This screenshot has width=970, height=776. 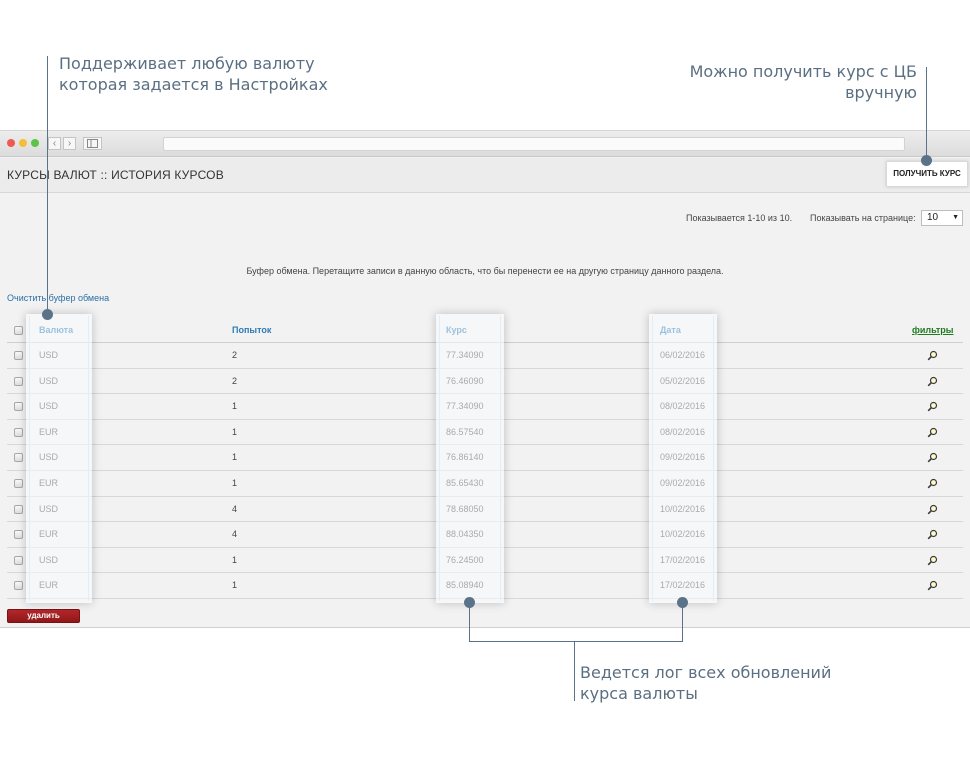 I want to click on per-page-value: 10, so click(x=933, y=217).